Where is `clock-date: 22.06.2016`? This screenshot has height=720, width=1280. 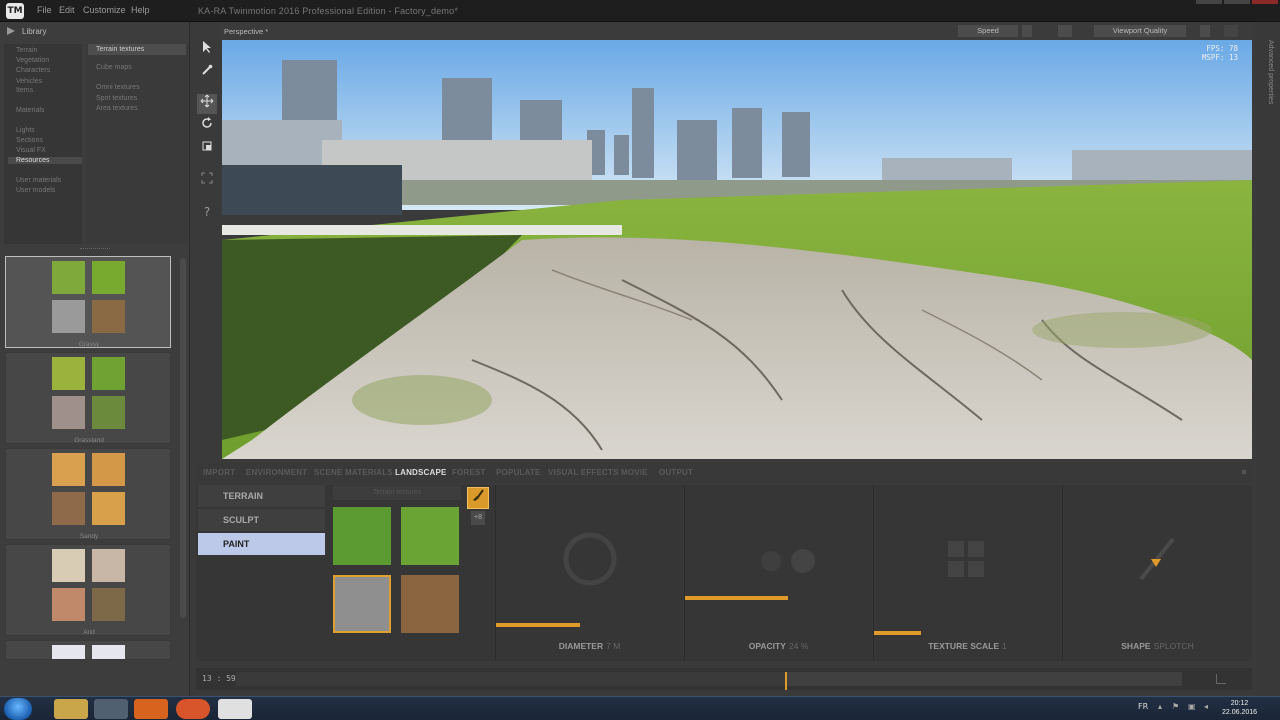 clock-date: 22.06.2016 is located at coordinates (1240, 712).